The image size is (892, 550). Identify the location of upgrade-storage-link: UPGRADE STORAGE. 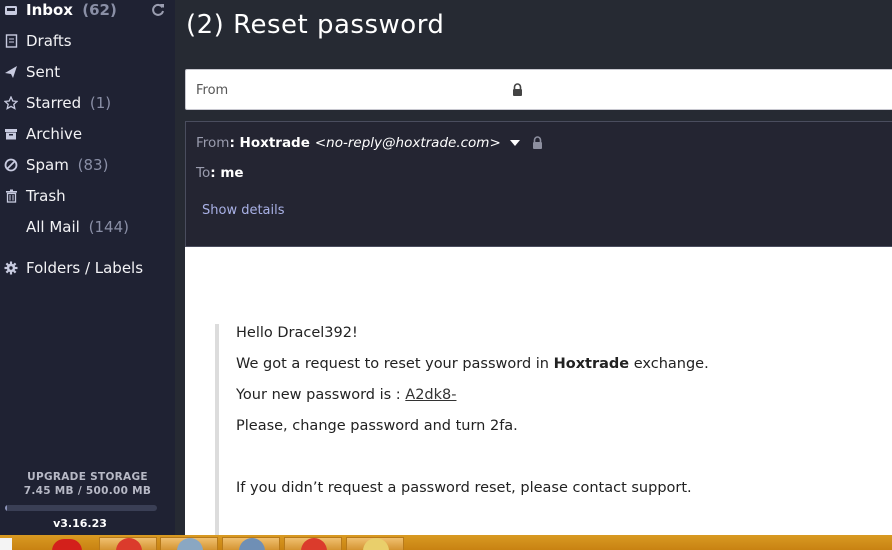
(87, 477).